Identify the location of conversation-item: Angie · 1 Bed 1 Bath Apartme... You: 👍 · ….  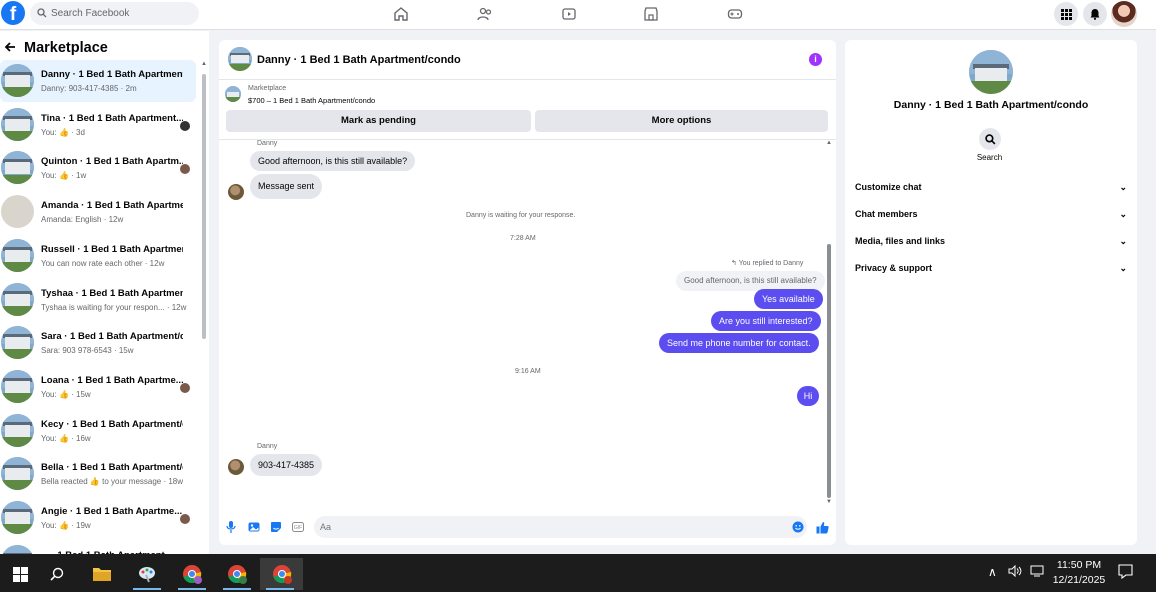
(98, 518).